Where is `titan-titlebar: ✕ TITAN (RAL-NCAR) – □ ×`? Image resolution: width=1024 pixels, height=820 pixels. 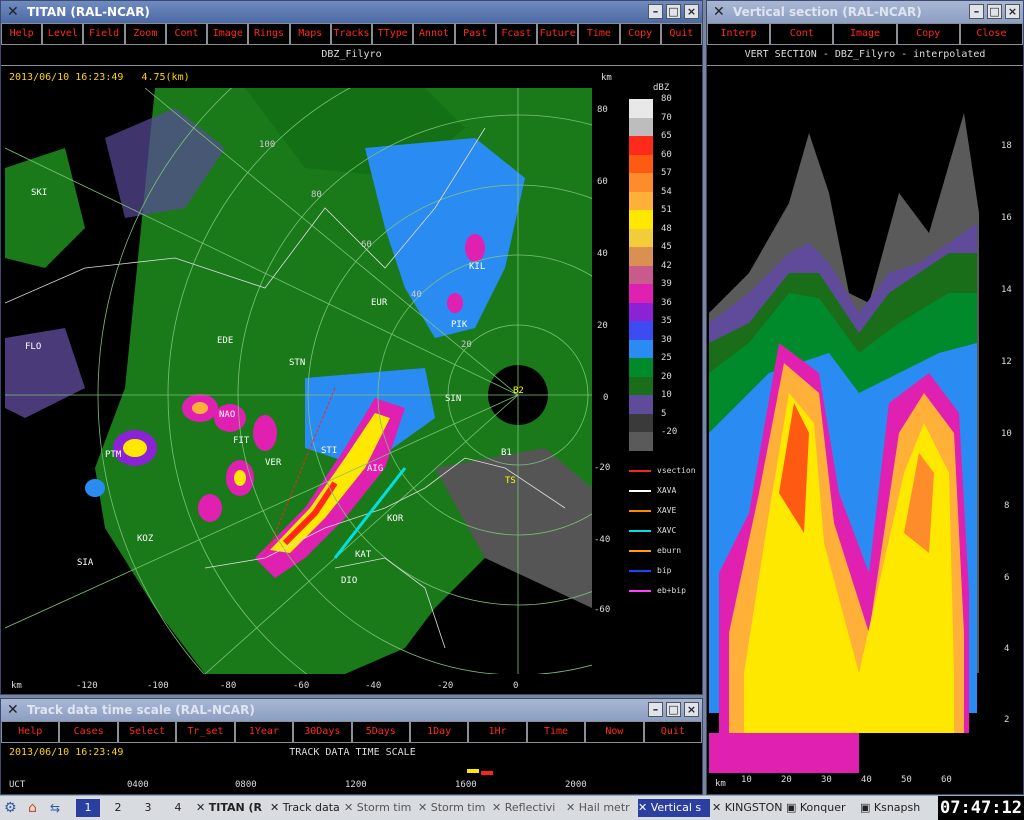
titan-titlebar: ✕ TITAN (RAL-NCAR) – □ × is located at coordinates (351, 12).